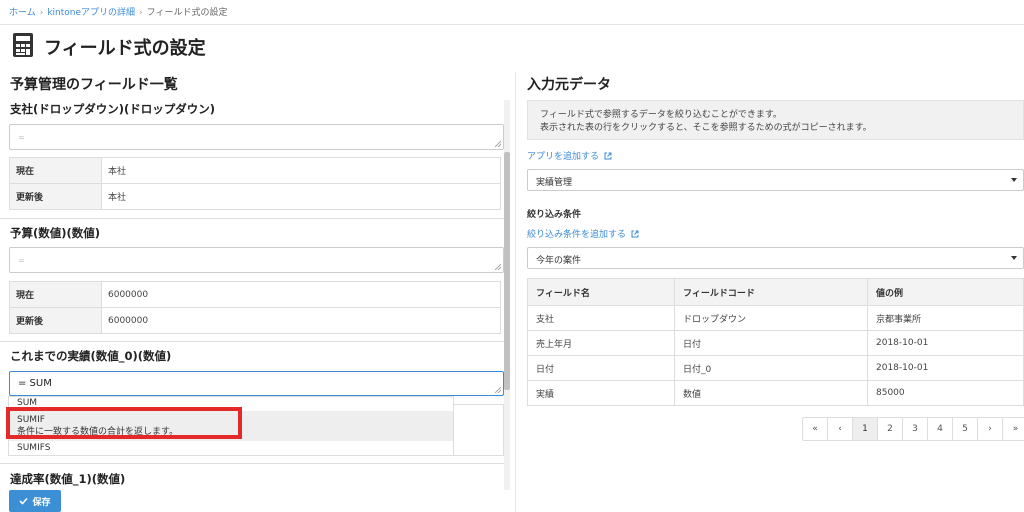 The width and height of the screenshot is (1024, 512). I want to click on column-header-example: 値の例, so click(945, 292).